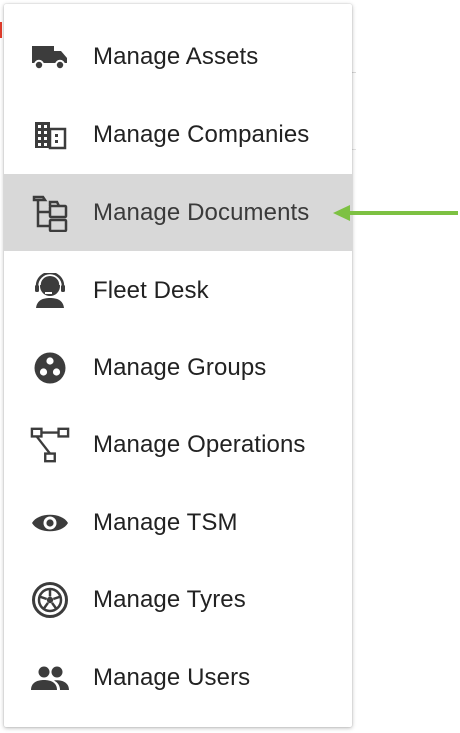 The width and height of the screenshot is (460, 733). Describe the element at coordinates (50, 213) in the screenshot. I see `document-tree-icon` at that location.